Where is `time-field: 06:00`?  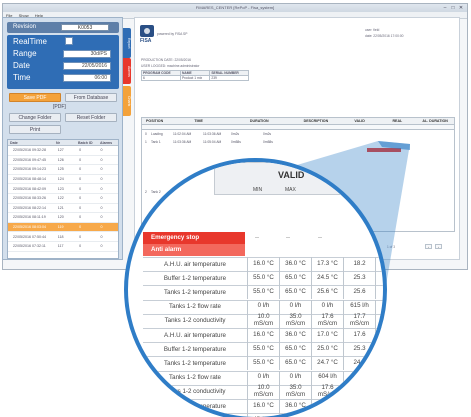 time-field: 06:00 is located at coordinates (87, 78).